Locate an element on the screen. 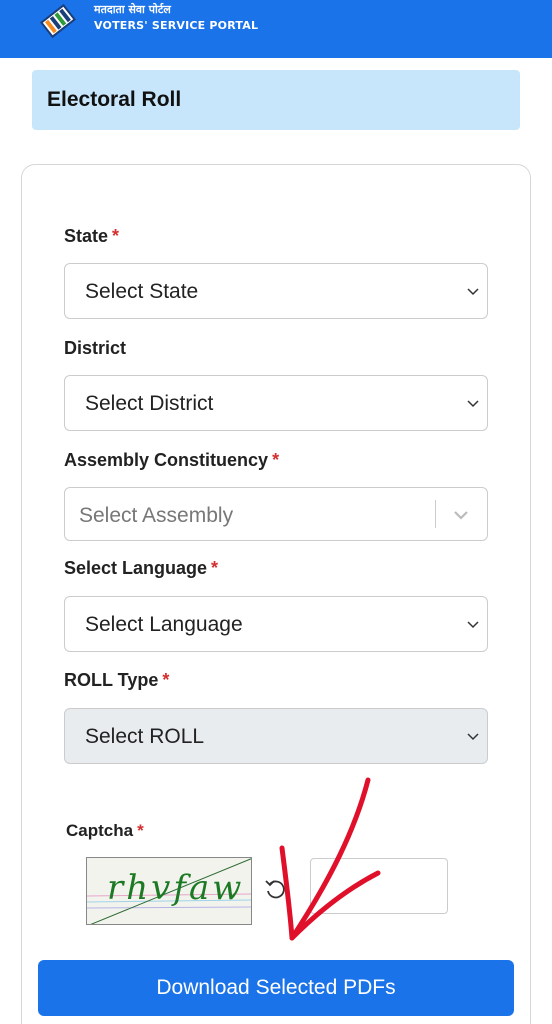 This screenshot has height=1024, width=552. captcha-label: Captcha * is located at coordinates (105, 831).